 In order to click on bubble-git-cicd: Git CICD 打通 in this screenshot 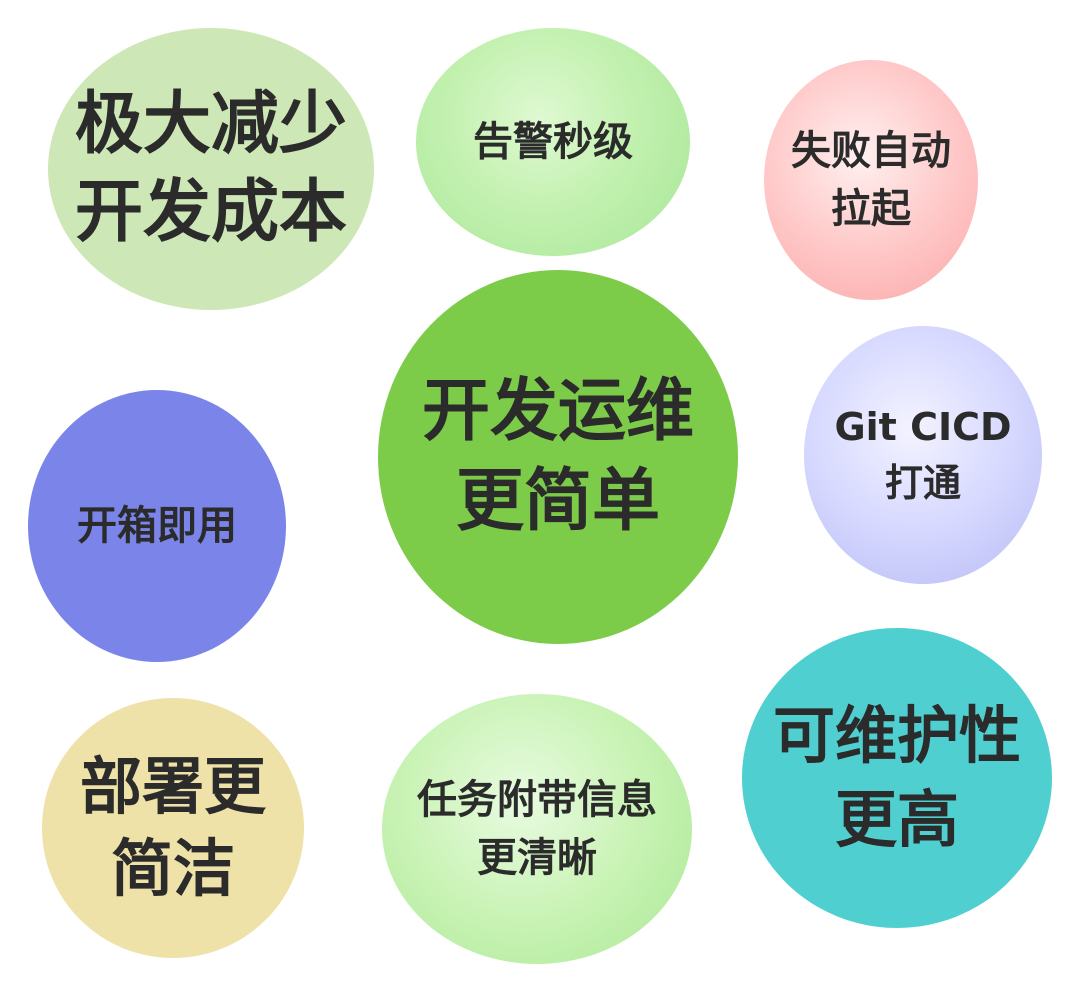, I will do `click(923, 455)`.